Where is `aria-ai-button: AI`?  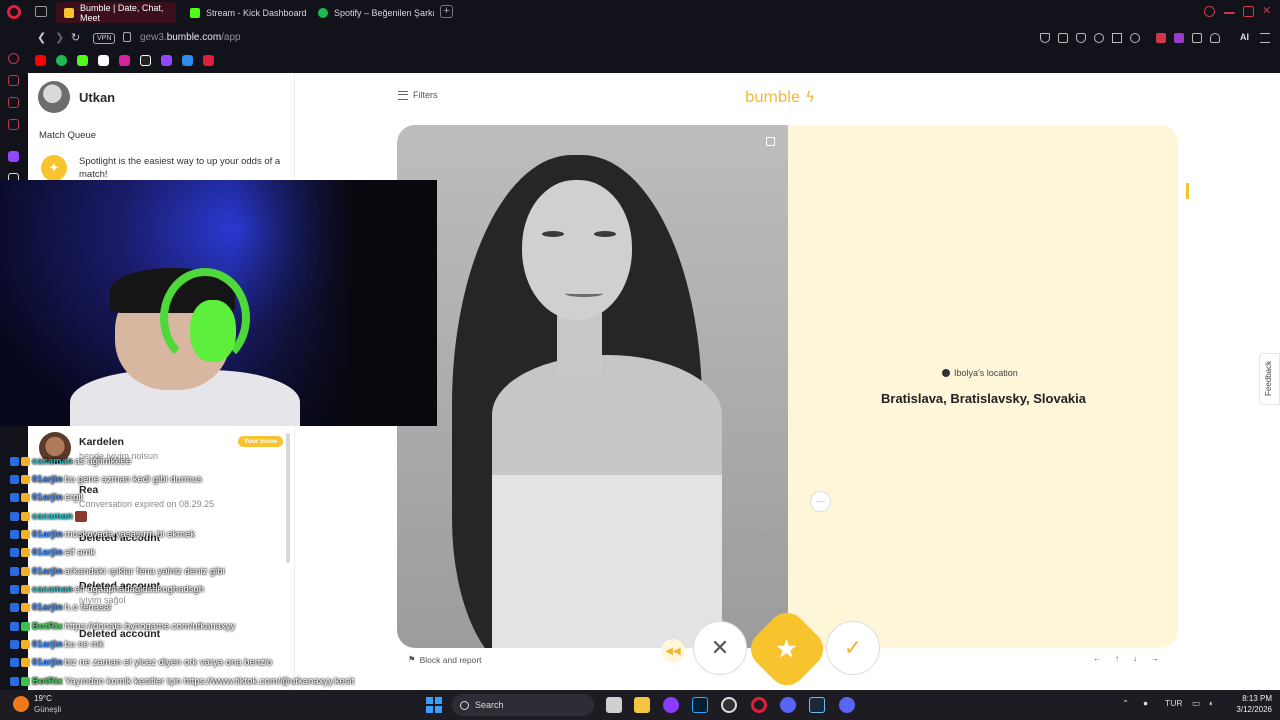
aria-ai-button: AI is located at coordinates (1244, 37).